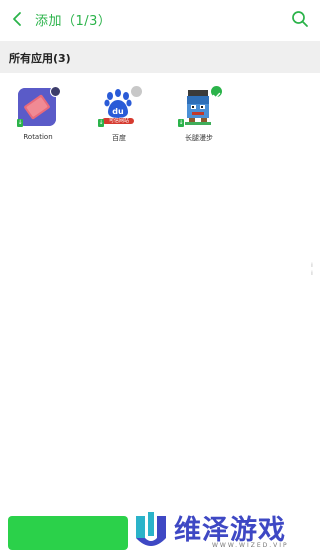  What do you see at coordinates (216, 92) in the screenshot?
I see `selected-check-icon` at bounding box center [216, 92].